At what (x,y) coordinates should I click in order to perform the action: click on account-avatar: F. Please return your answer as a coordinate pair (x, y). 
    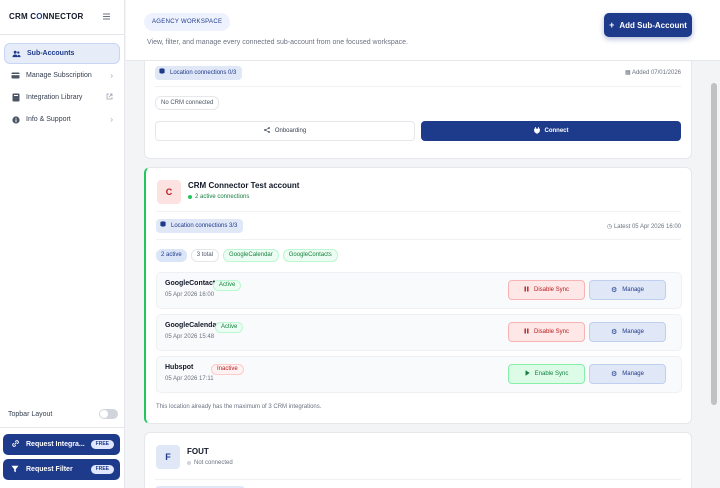
    Looking at the image, I should click on (168, 457).